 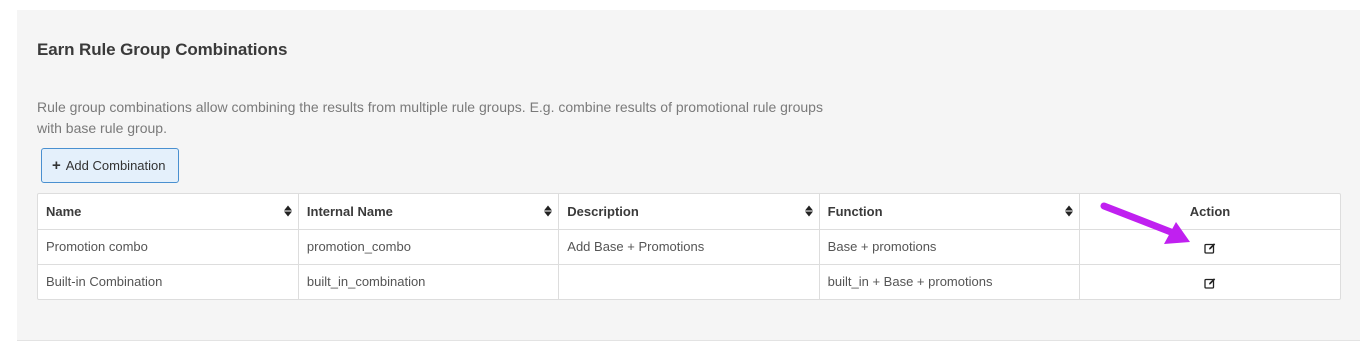 I want to click on column-header-label: Internal Name, so click(x=349, y=211).